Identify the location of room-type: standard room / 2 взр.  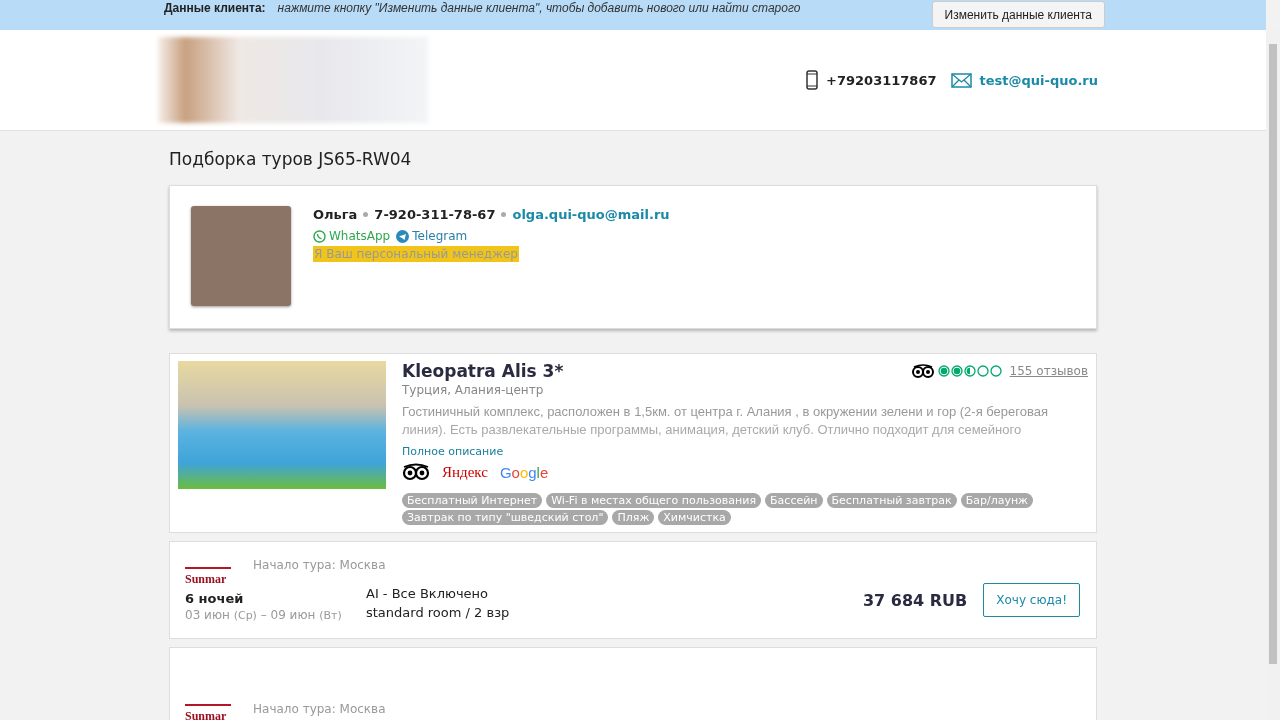
(438, 613).